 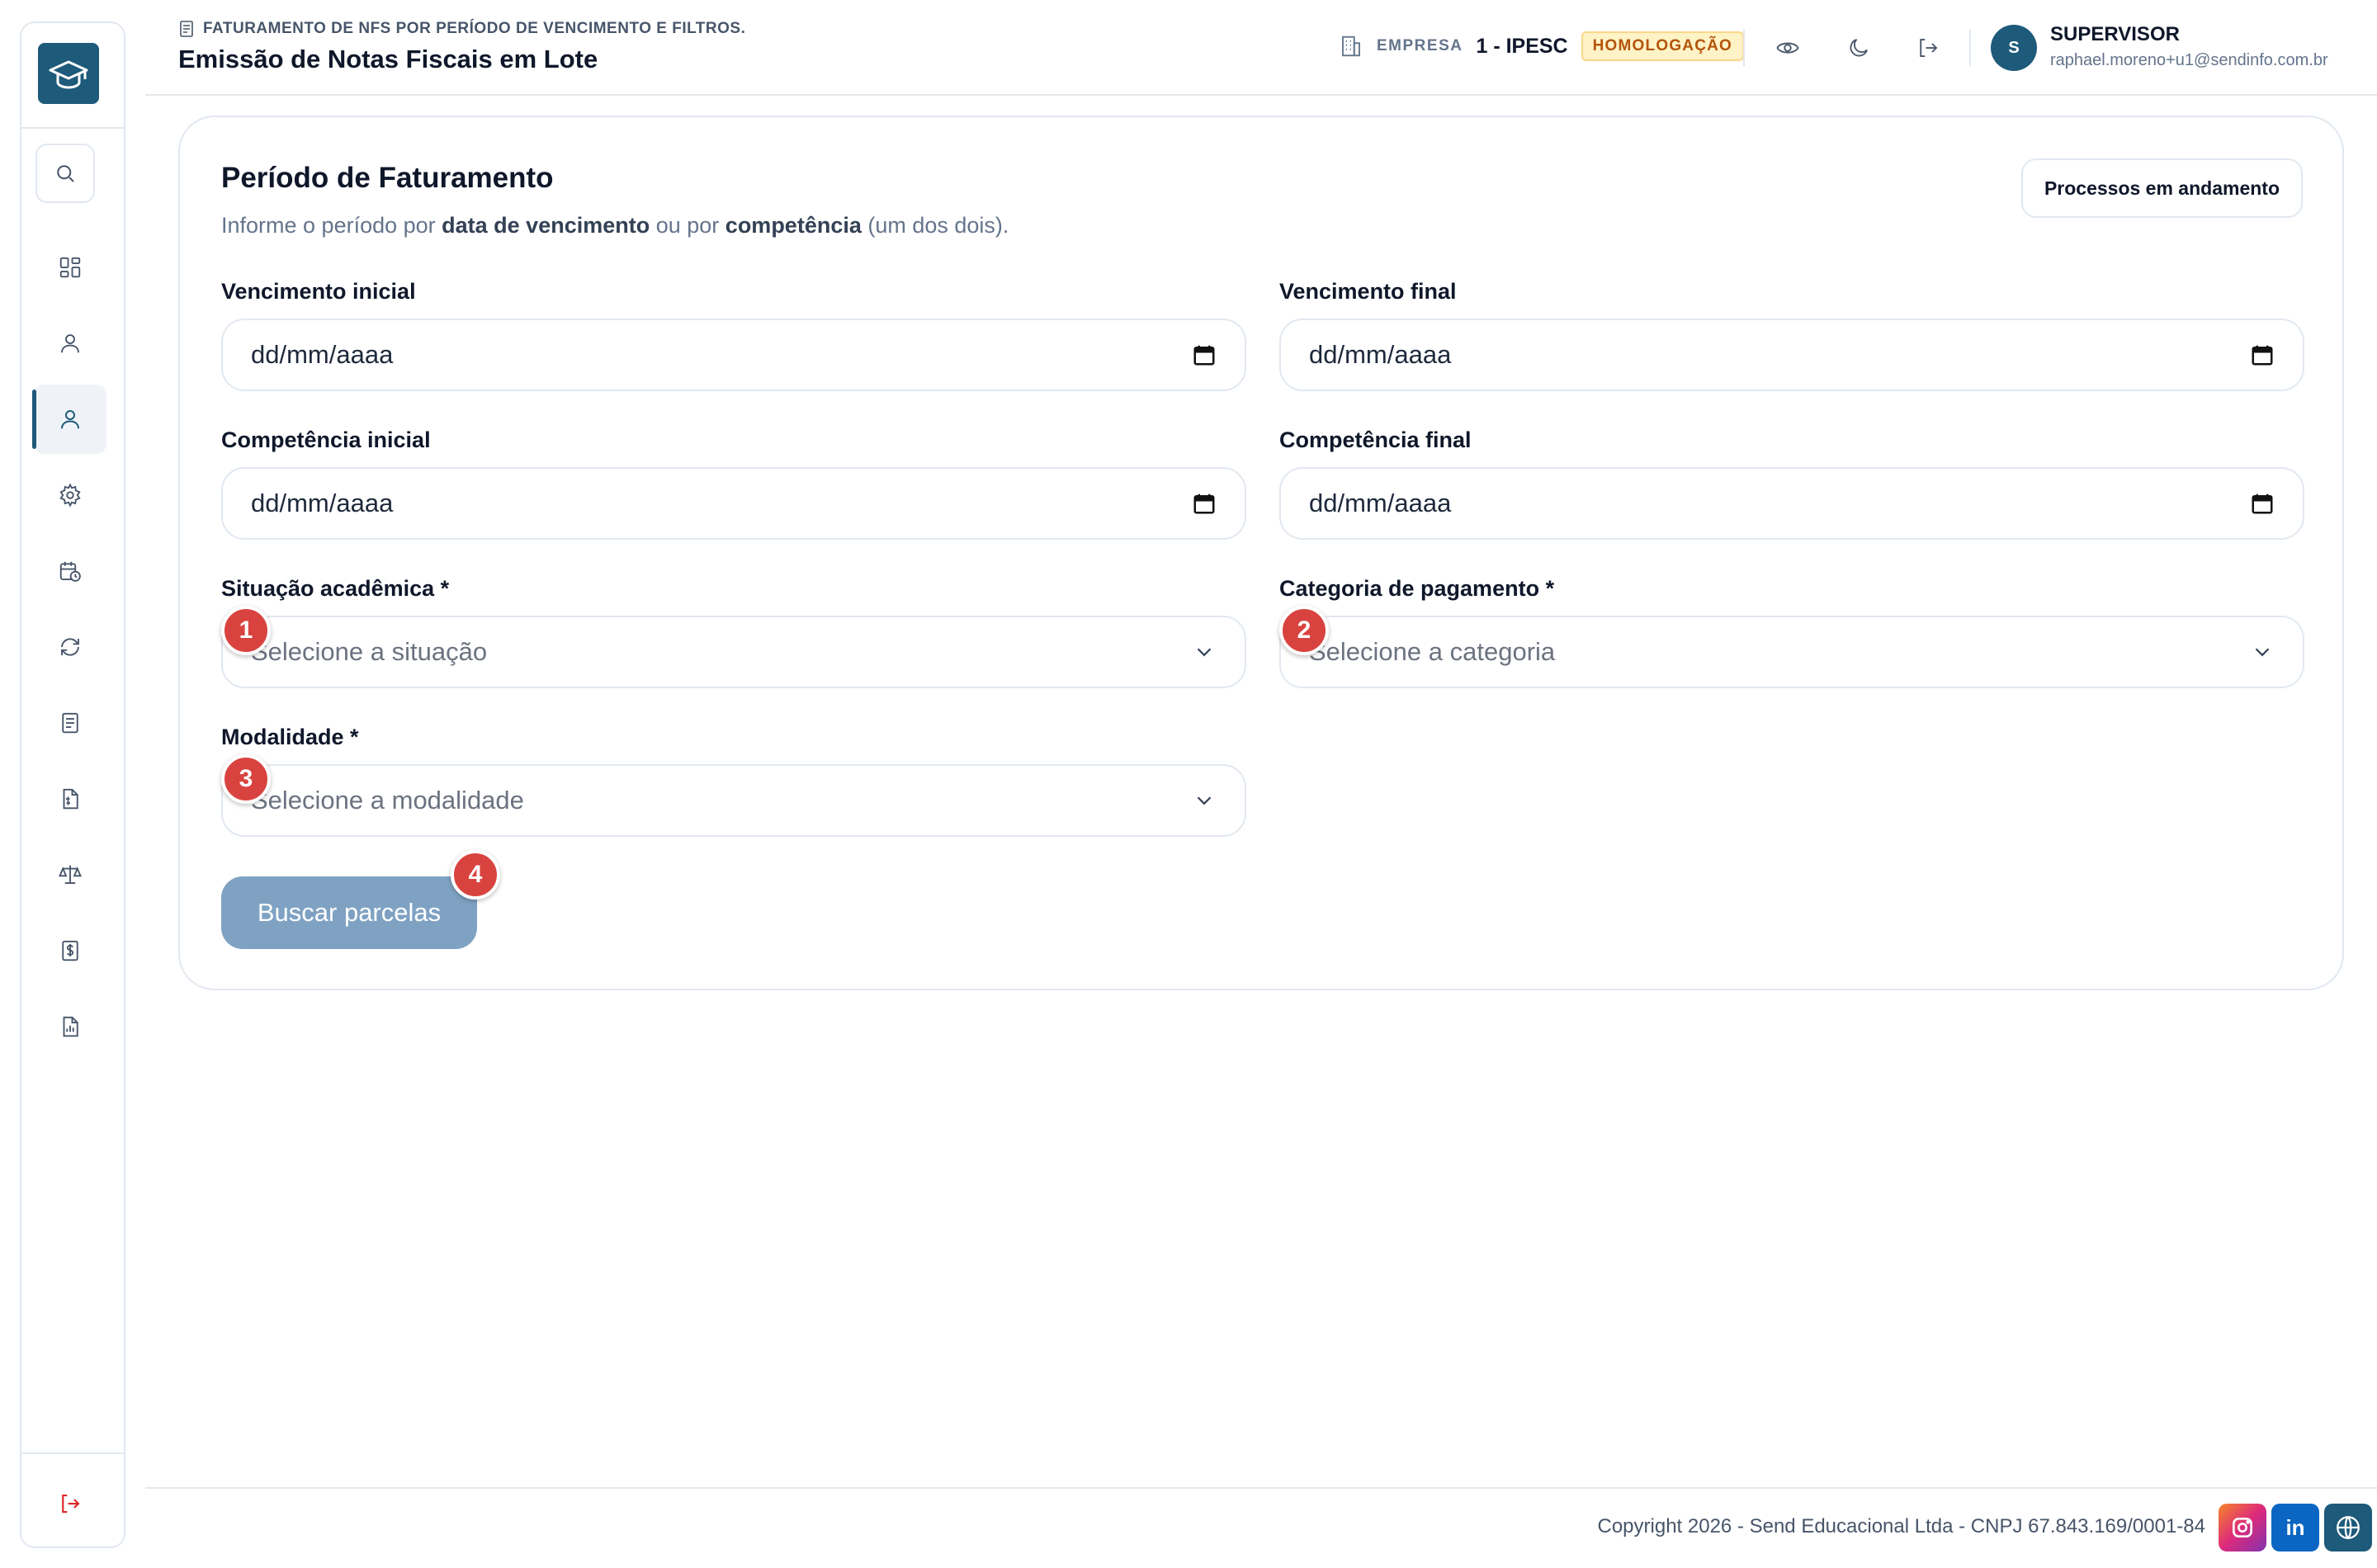 I want to click on card-title: Período de Faturamento, so click(x=387, y=178).